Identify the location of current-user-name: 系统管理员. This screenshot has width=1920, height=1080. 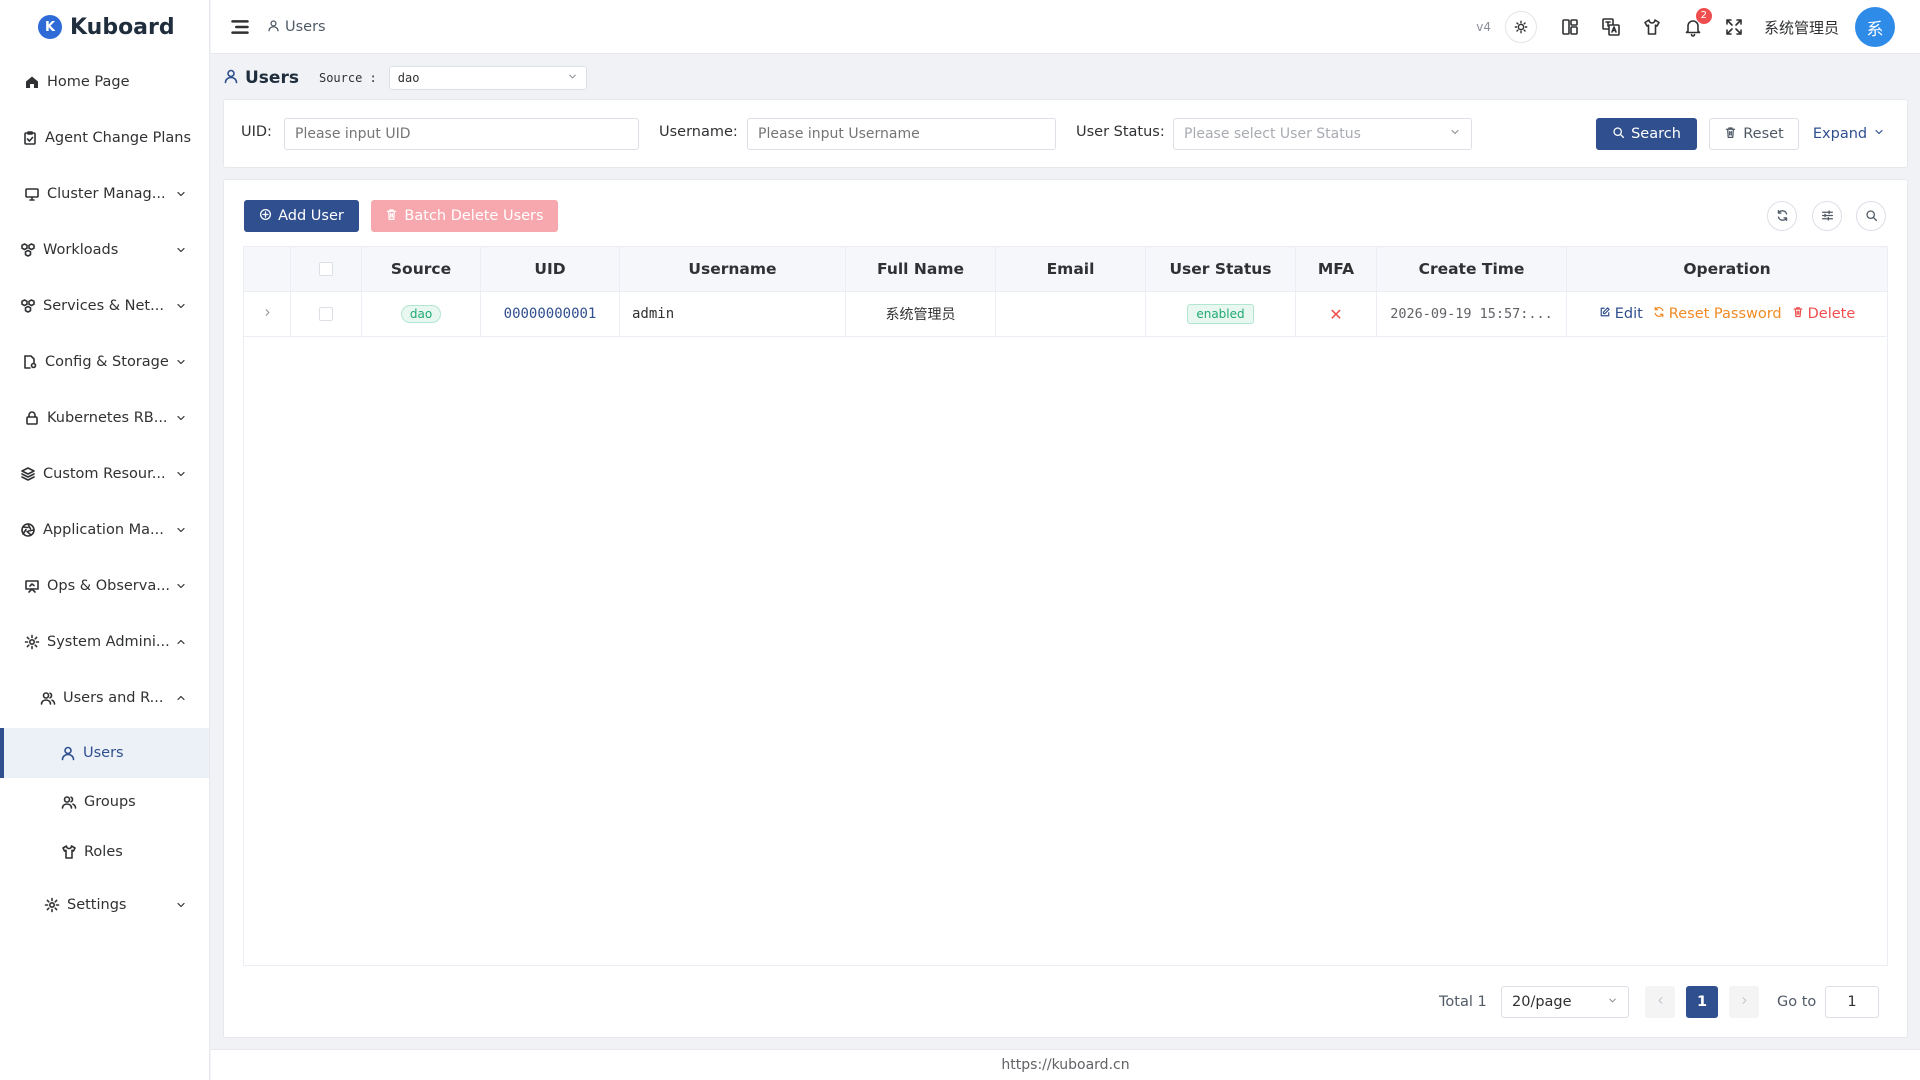
(1801, 27).